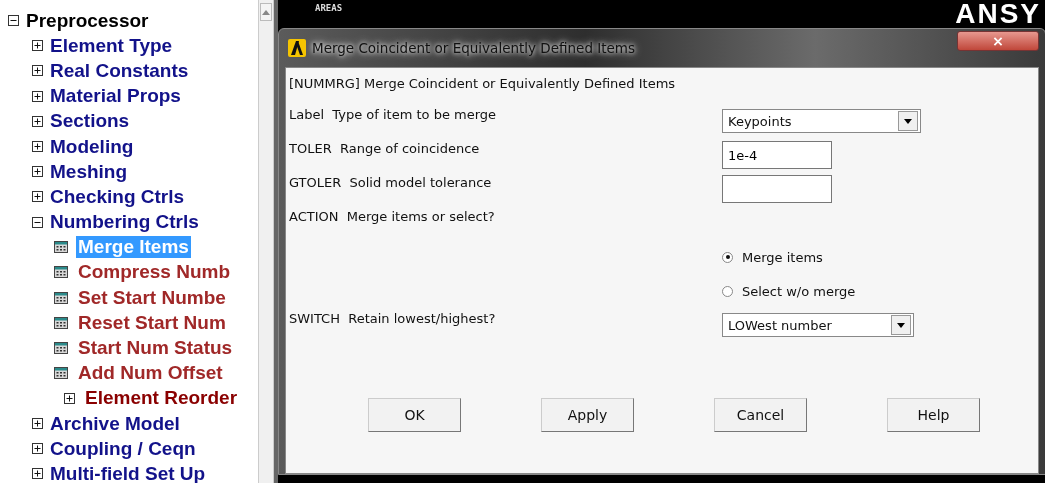 The width and height of the screenshot is (1045, 483). What do you see at coordinates (87, 20) in the screenshot?
I see `tree-item: Preprocessor` at bounding box center [87, 20].